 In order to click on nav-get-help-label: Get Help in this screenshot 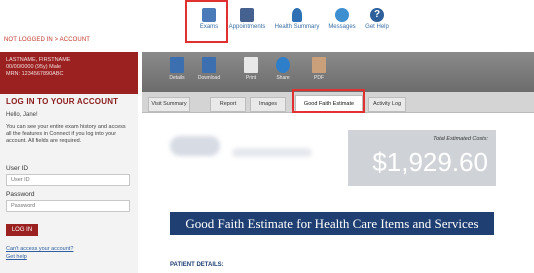, I will do `click(377, 27)`.